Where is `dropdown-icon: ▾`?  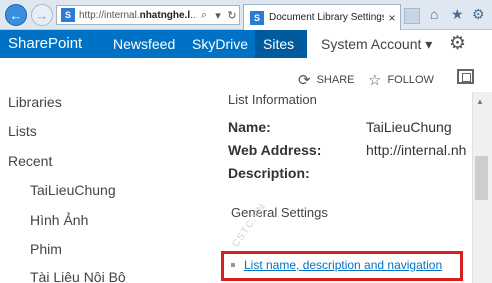
dropdown-icon: ▾ is located at coordinates (218, 15).